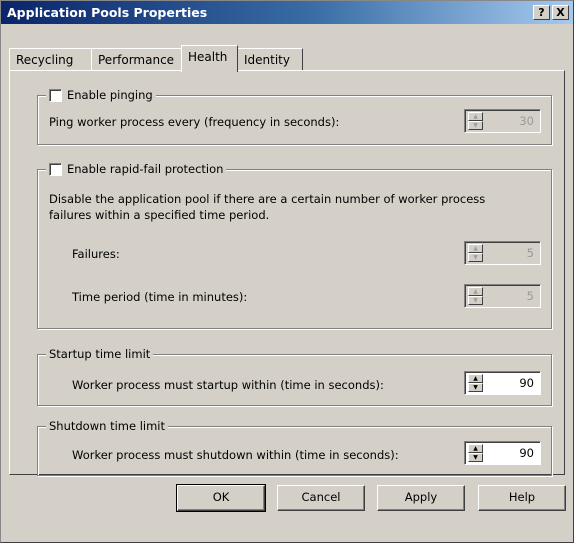 The width and height of the screenshot is (576, 544). Describe the element at coordinates (502, 453) in the screenshot. I see `shutdown-time-spinner: ▲ ▼ 90` at that location.